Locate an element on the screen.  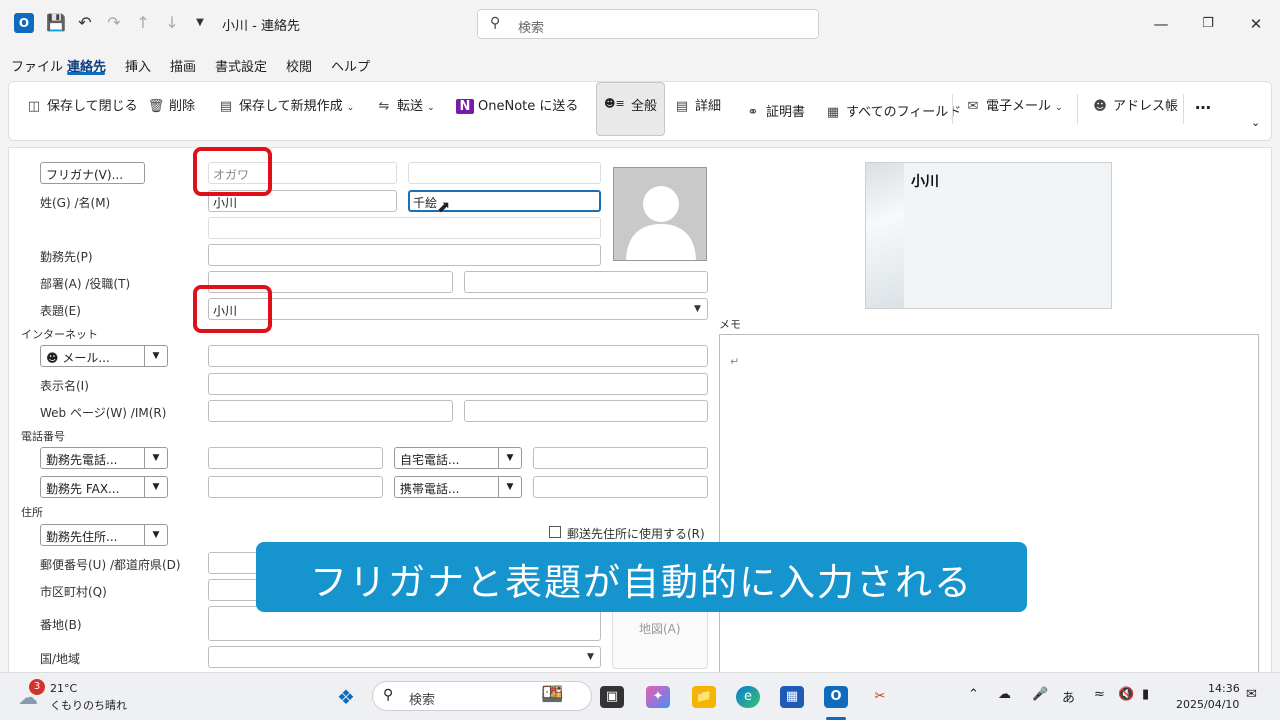
business-fax-input is located at coordinates (295, 487).